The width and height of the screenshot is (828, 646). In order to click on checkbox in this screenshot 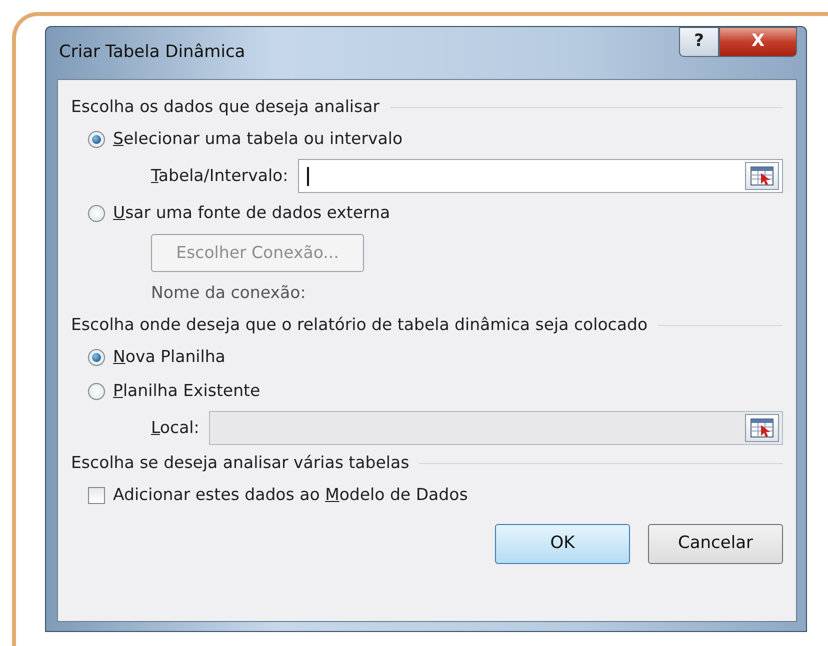, I will do `click(96, 495)`.